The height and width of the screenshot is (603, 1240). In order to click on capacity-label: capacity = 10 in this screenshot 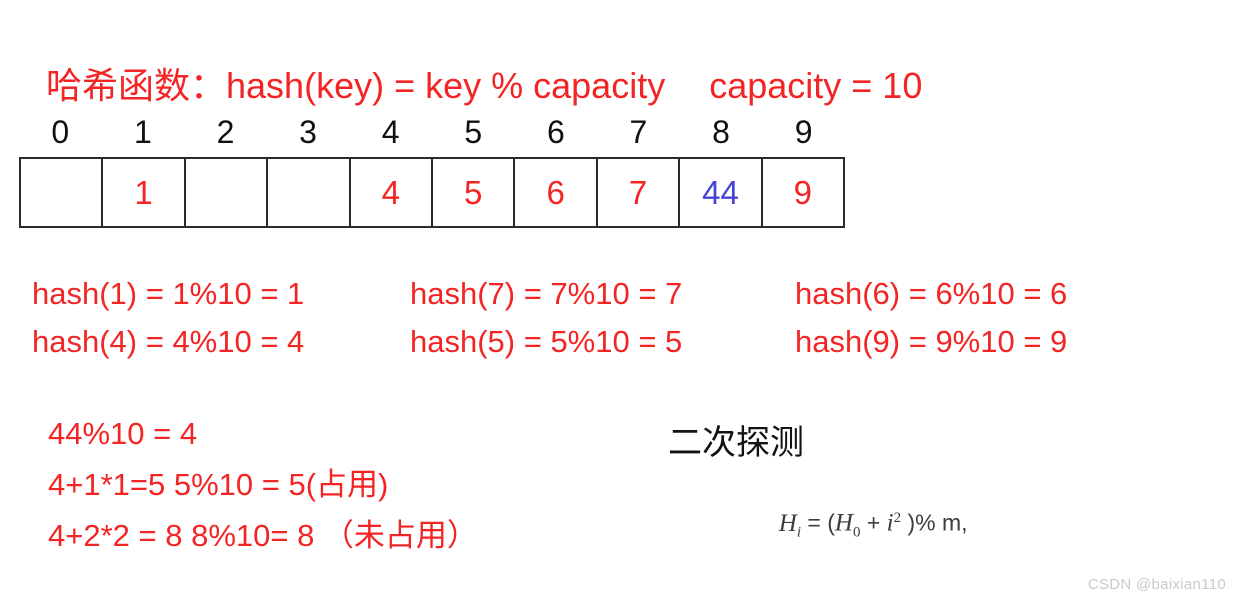, I will do `click(816, 85)`.